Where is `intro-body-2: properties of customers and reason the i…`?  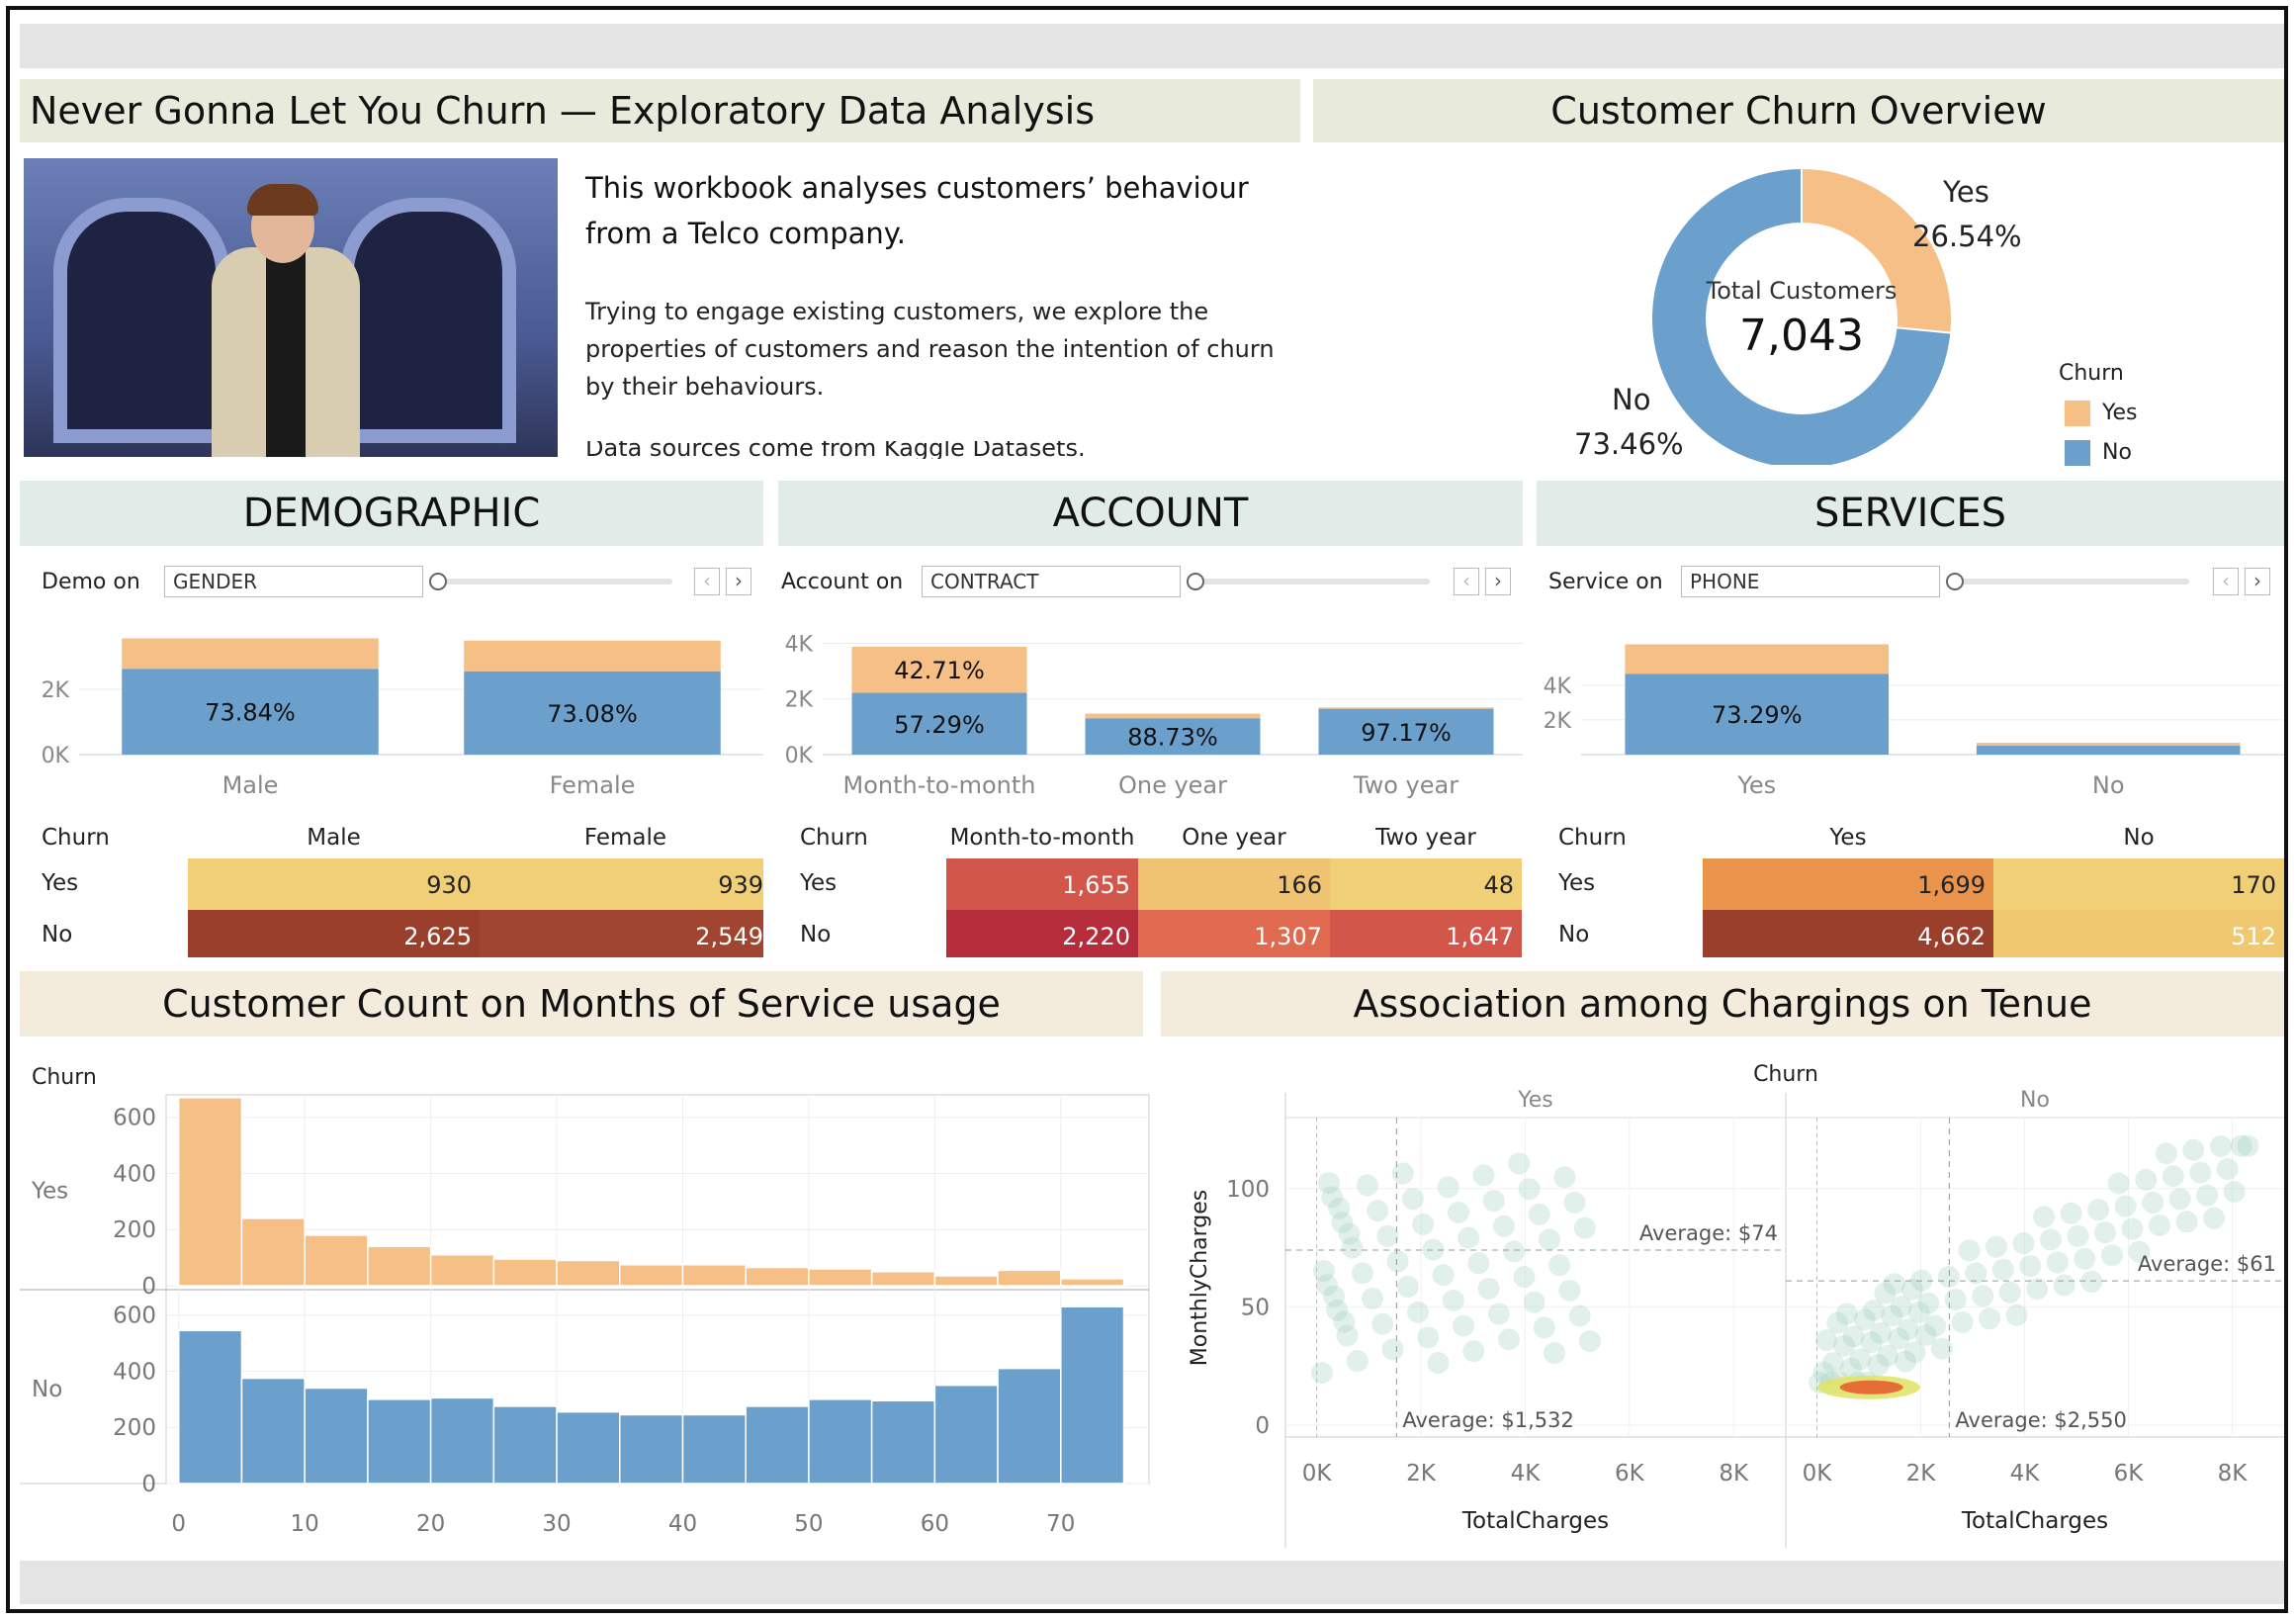 intro-body-2: properties of customers and reason the i… is located at coordinates (930, 349).